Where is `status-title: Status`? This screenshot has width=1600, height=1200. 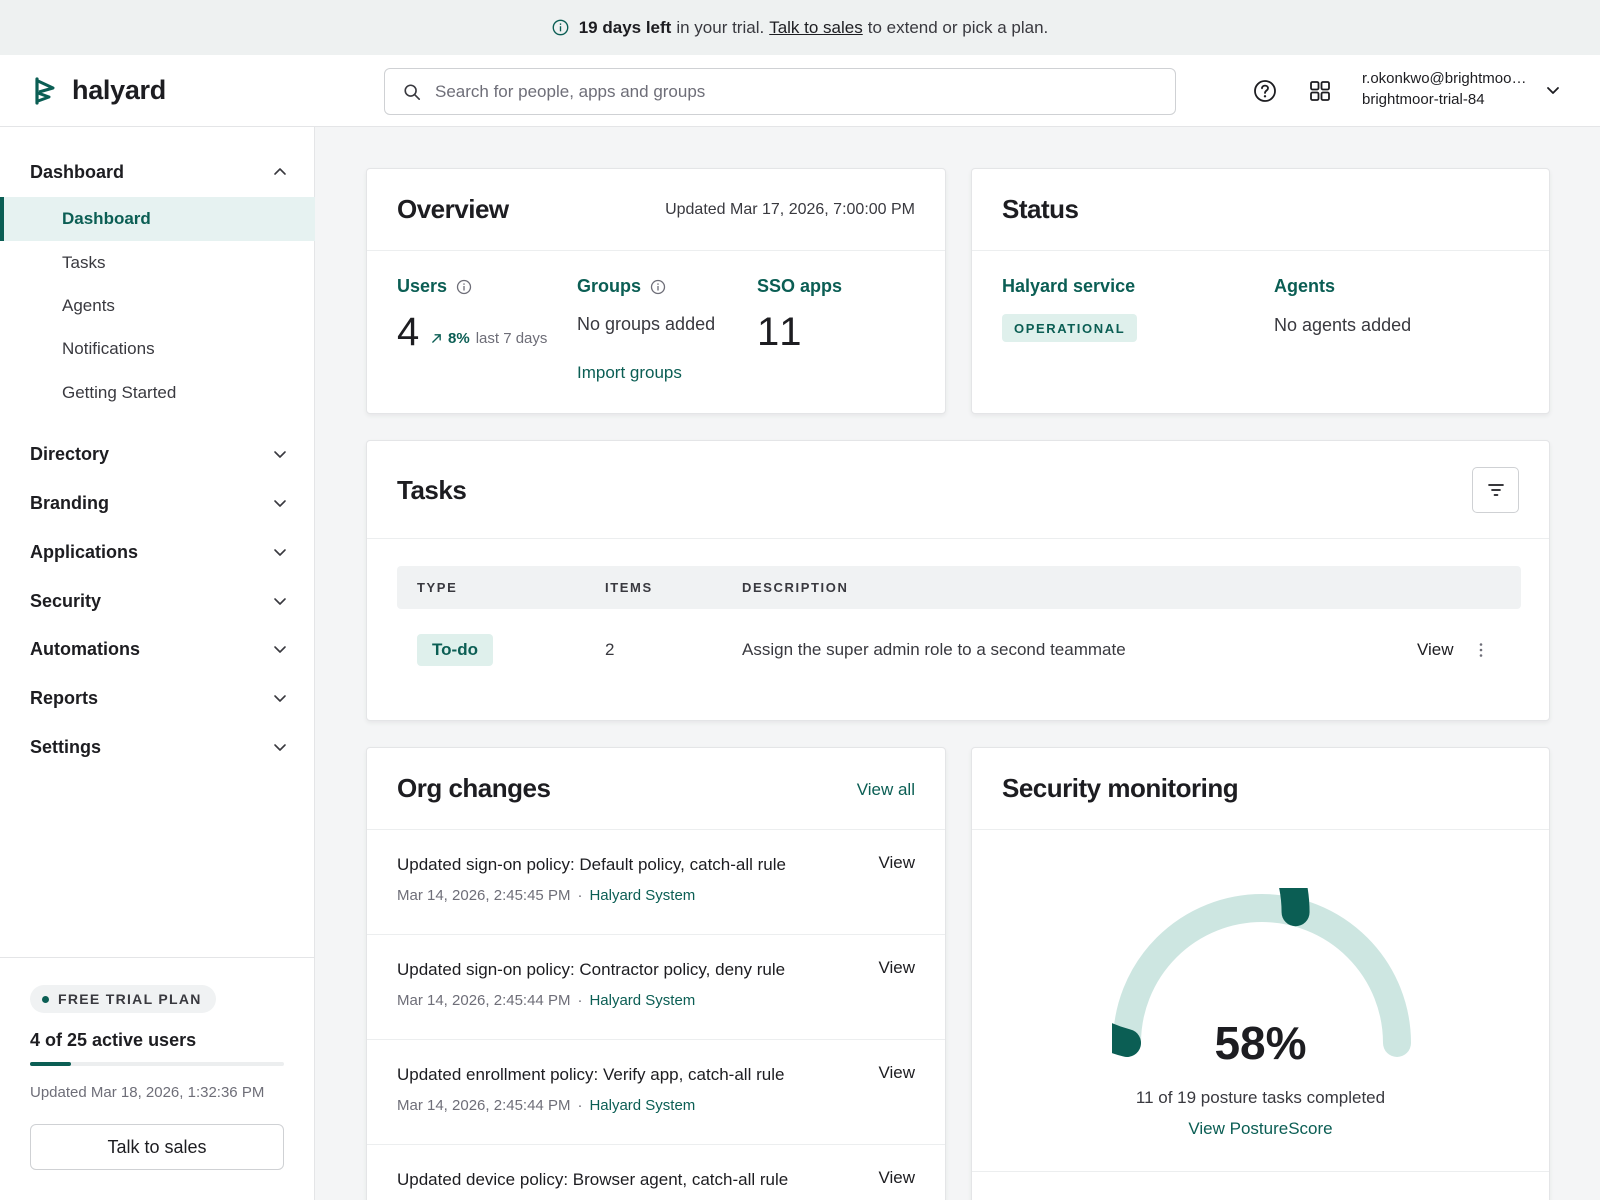
status-title: Status is located at coordinates (1040, 209).